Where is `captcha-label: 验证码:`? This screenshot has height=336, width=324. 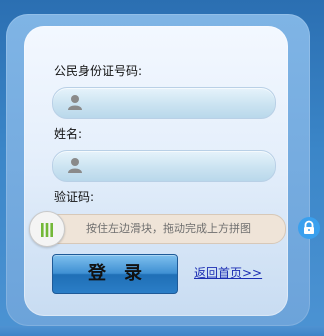 captcha-label: 验证码: is located at coordinates (74, 197).